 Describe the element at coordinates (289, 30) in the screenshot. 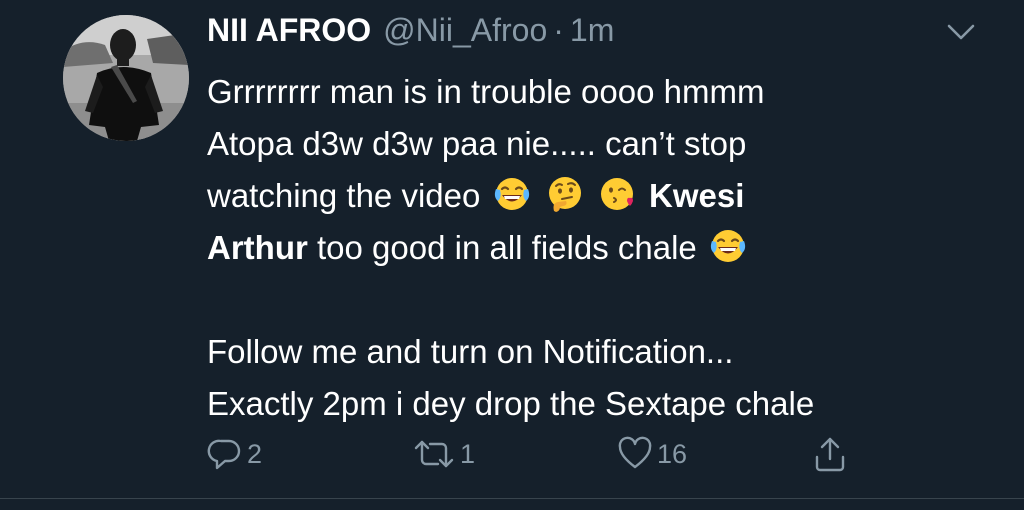

I see `display-name: NII AFROO` at that location.